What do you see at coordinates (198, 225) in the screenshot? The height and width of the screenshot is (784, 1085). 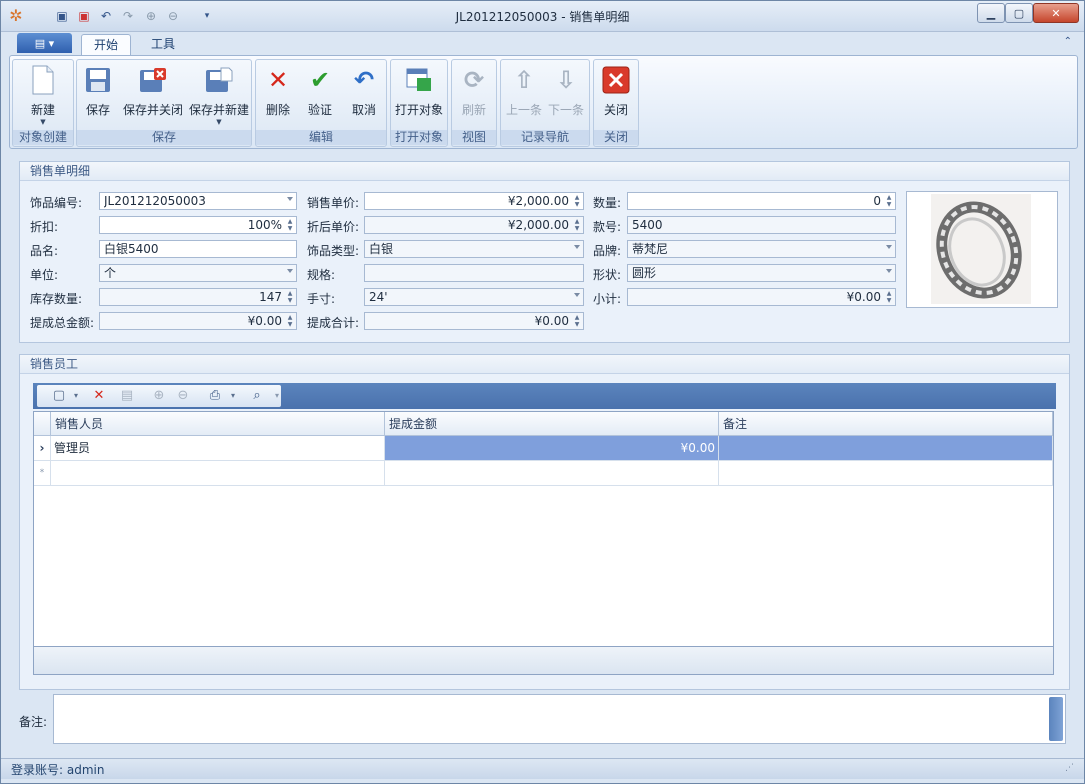 I see `discount-field: 100% ▲ ▼` at bounding box center [198, 225].